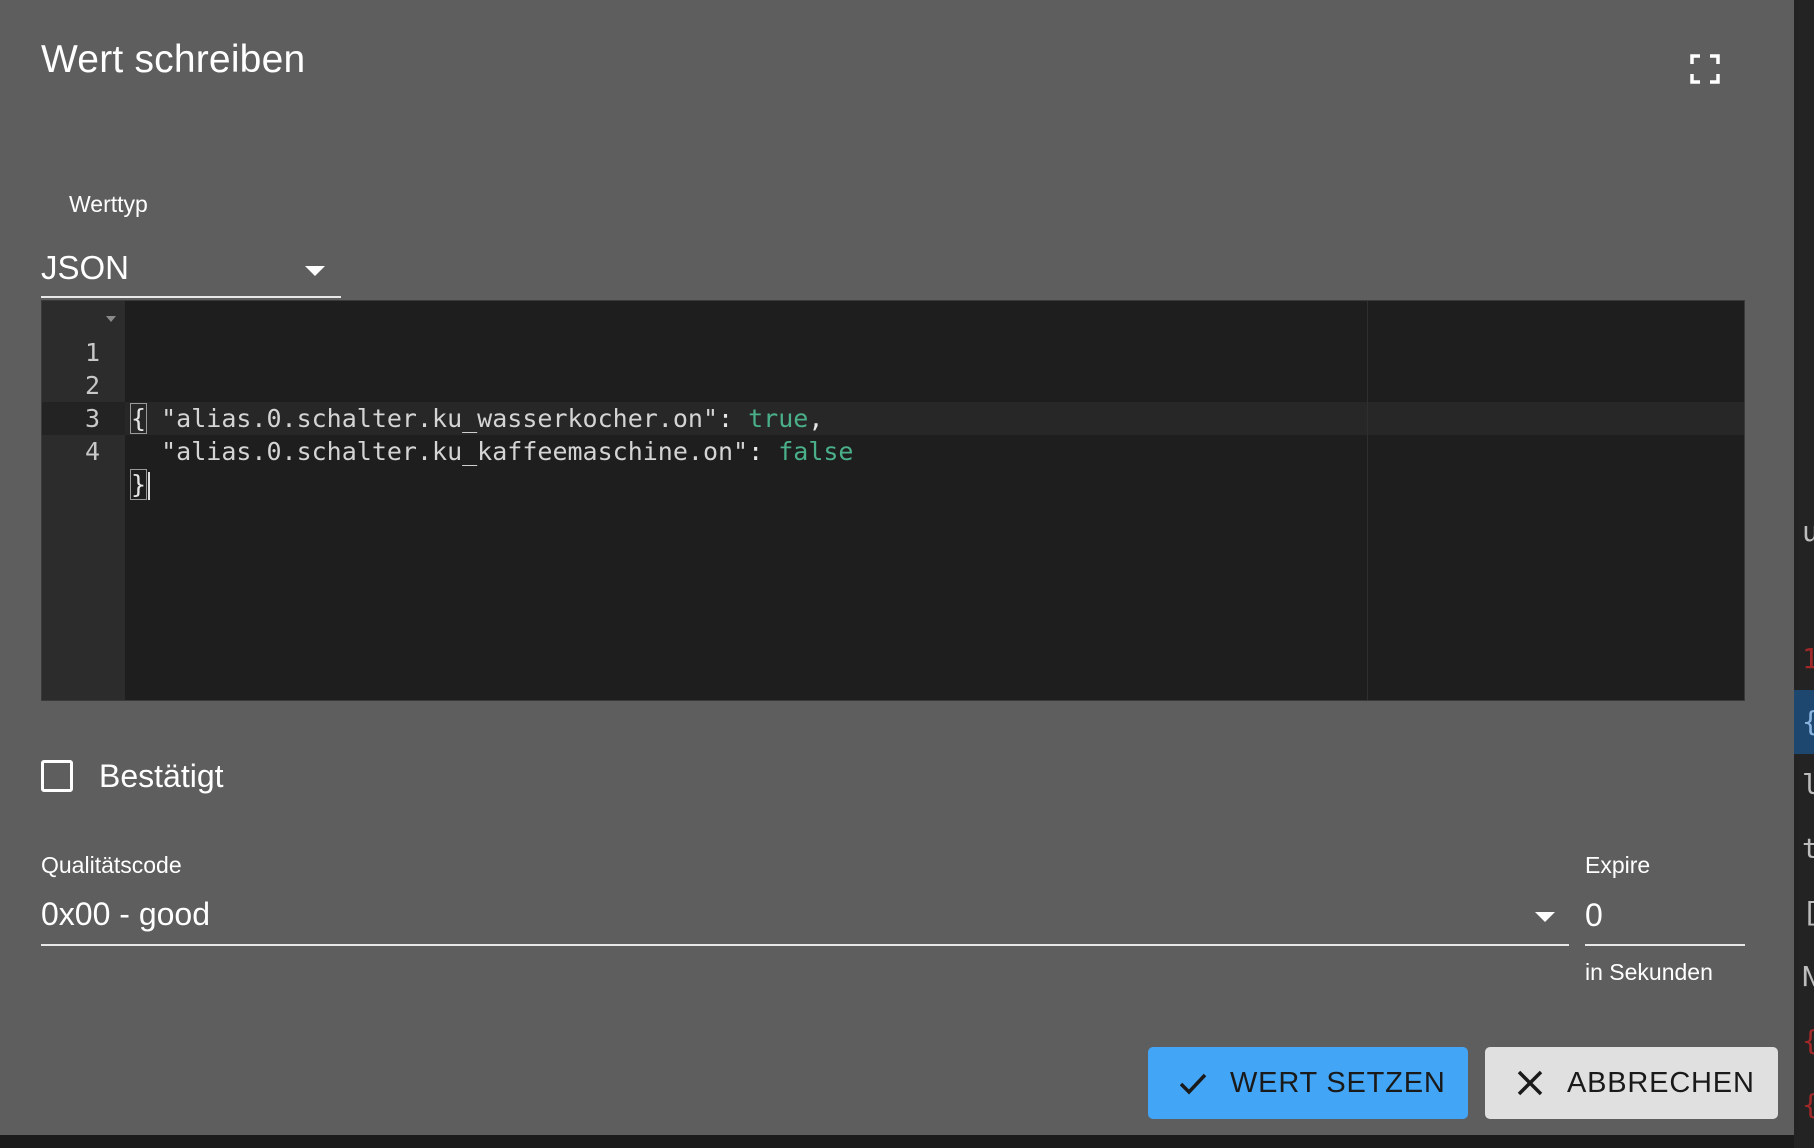  Describe the element at coordinates (173, 59) in the screenshot. I see `dialog-title: Wert schreiben` at that location.